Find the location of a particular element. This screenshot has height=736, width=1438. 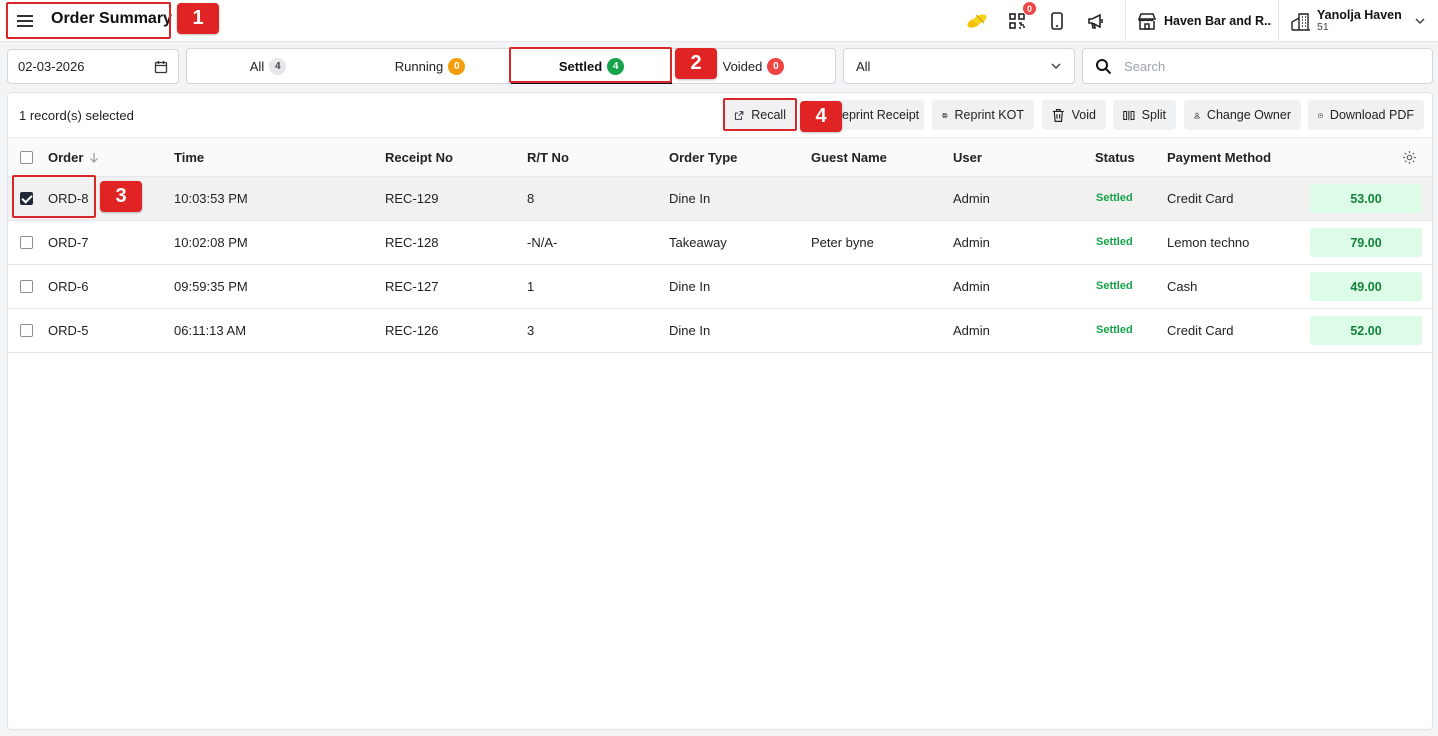

hamburger-menu-icon is located at coordinates (25, 21).